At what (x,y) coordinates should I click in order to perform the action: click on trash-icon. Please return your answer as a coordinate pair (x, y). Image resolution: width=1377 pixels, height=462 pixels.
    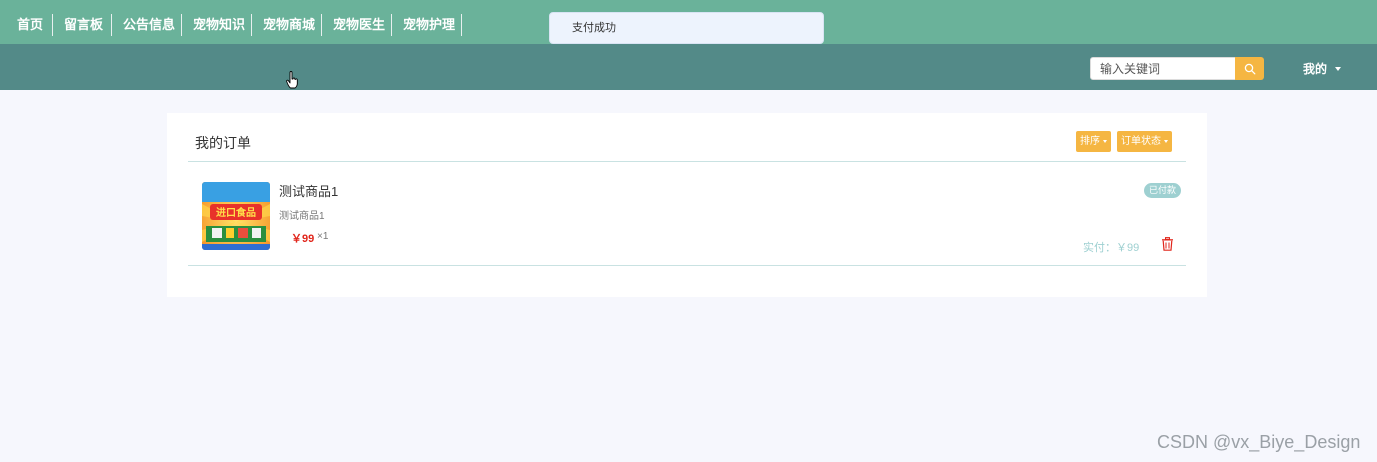
    Looking at the image, I should click on (1167, 244).